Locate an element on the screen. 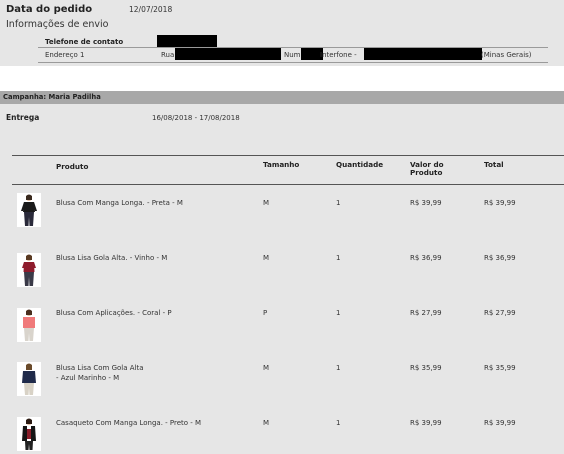 The image size is (564, 454). table-header-rule is located at coordinates (288, 184).